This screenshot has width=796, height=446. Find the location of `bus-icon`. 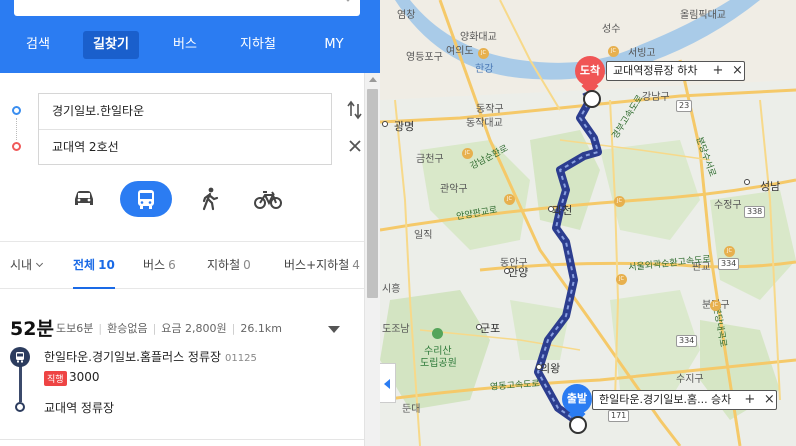

bus-icon is located at coordinates (146, 199).